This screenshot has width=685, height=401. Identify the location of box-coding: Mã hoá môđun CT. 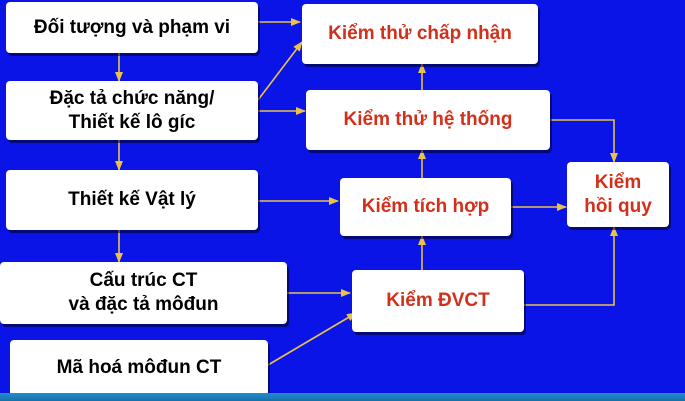
(139, 368).